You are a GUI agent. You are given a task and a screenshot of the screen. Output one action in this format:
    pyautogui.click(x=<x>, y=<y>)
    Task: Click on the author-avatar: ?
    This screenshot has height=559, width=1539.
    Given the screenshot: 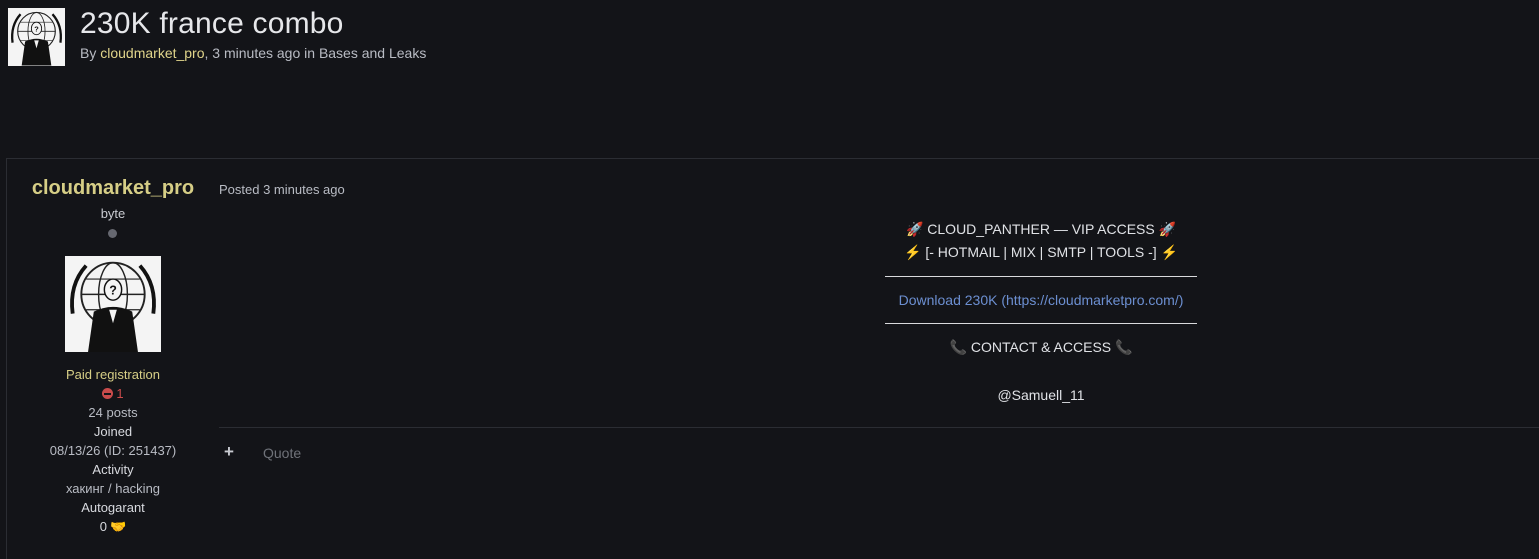 What is the action you would take?
    pyautogui.click(x=113, y=304)
    